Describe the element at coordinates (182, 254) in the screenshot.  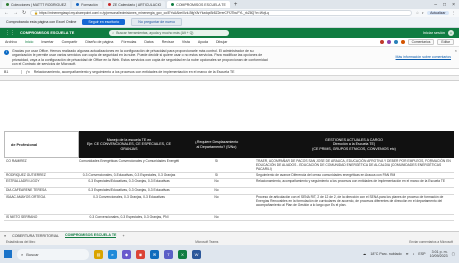
I see `excel-icon: X` at that location.